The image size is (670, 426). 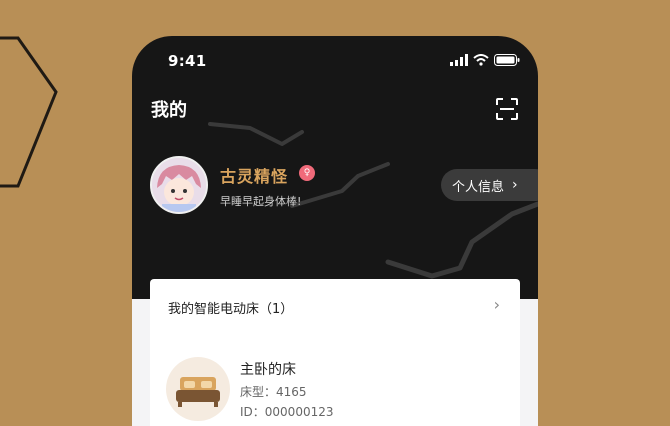 What do you see at coordinates (478, 187) in the screenshot?
I see `profile-info-label: 个人信息` at bounding box center [478, 187].